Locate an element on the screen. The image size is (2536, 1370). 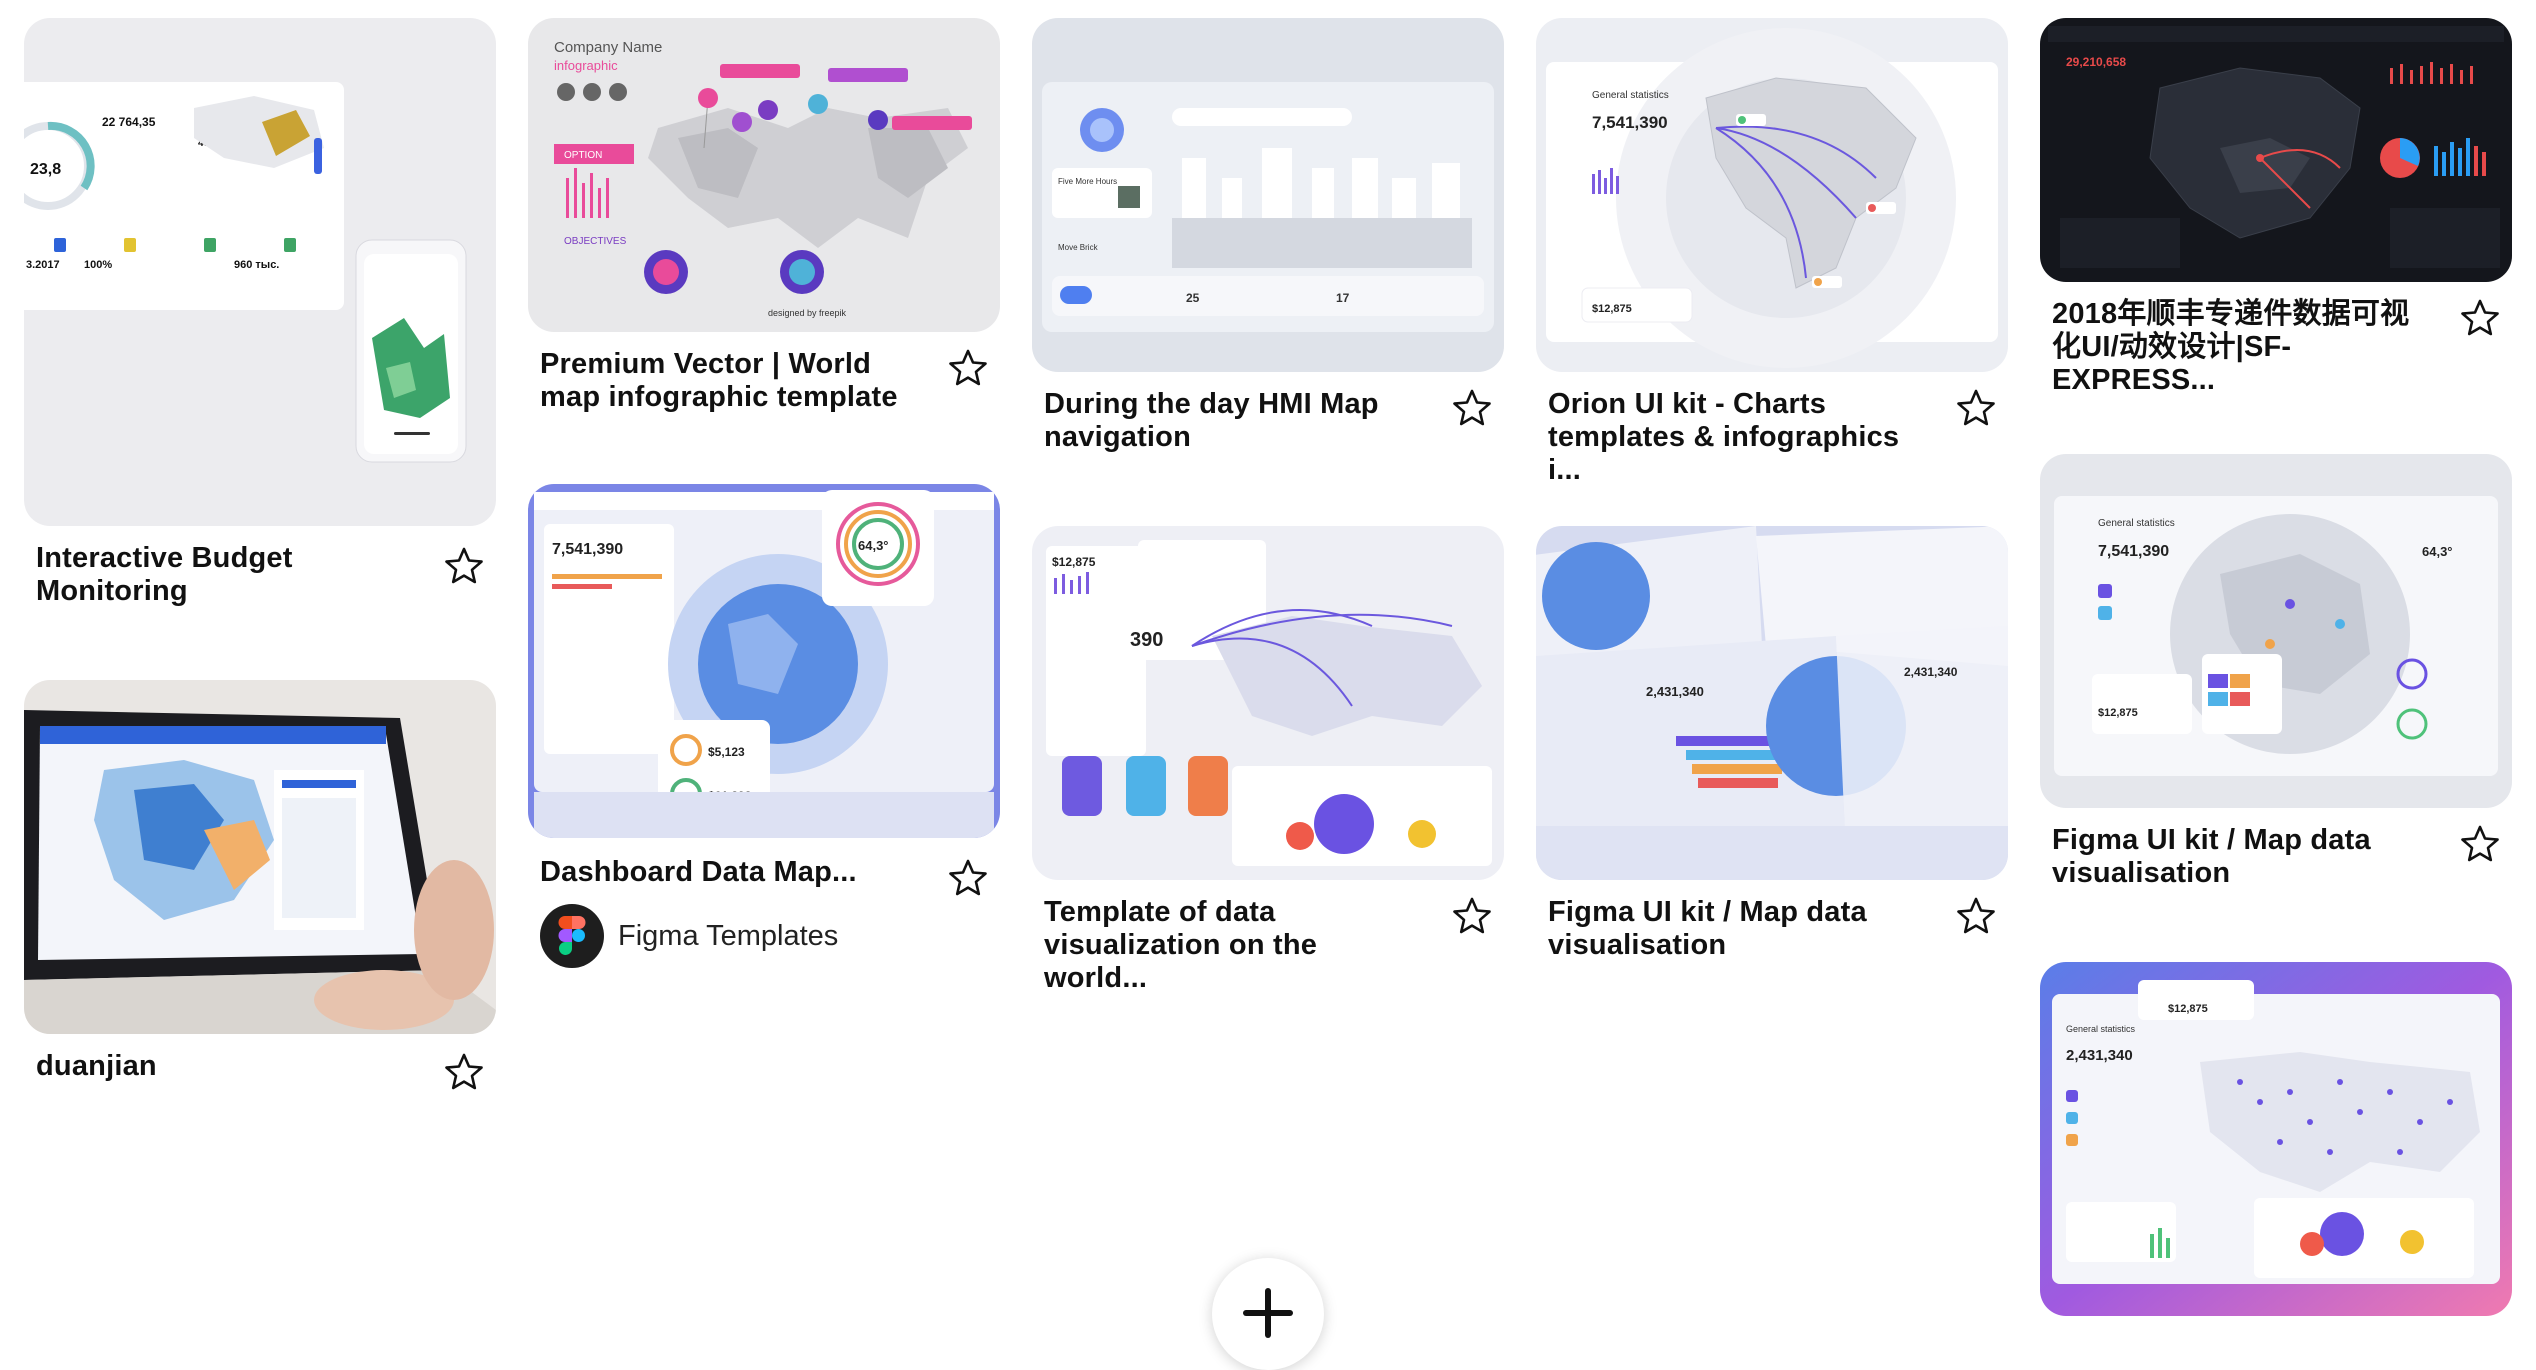
svg-text: Five More Hours is located at coordinates (1087, 181).